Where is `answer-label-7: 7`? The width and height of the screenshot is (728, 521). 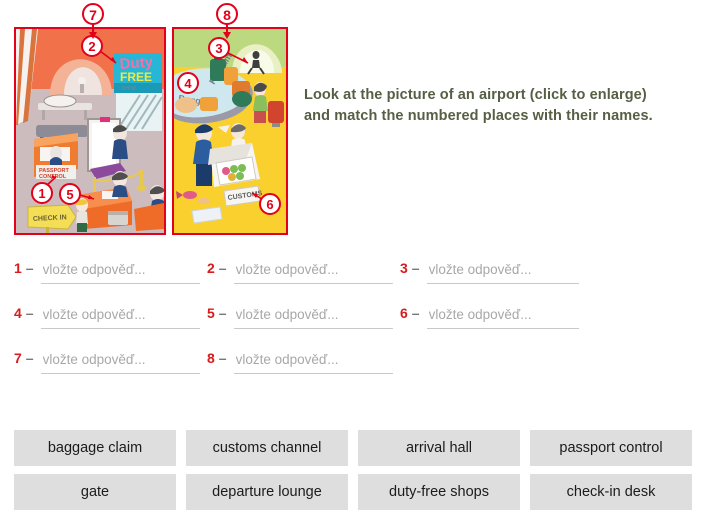 answer-label-7: 7 is located at coordinates (18, 358).